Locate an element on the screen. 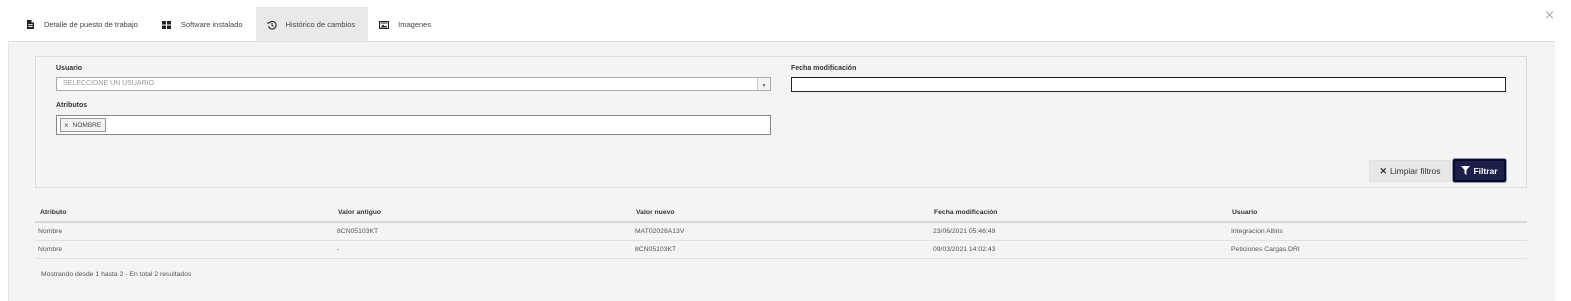 This screenshot has width=1571, height=301. clear-filters-button: ✕ Limpiar filtros is located at coordinates (1410, 171).